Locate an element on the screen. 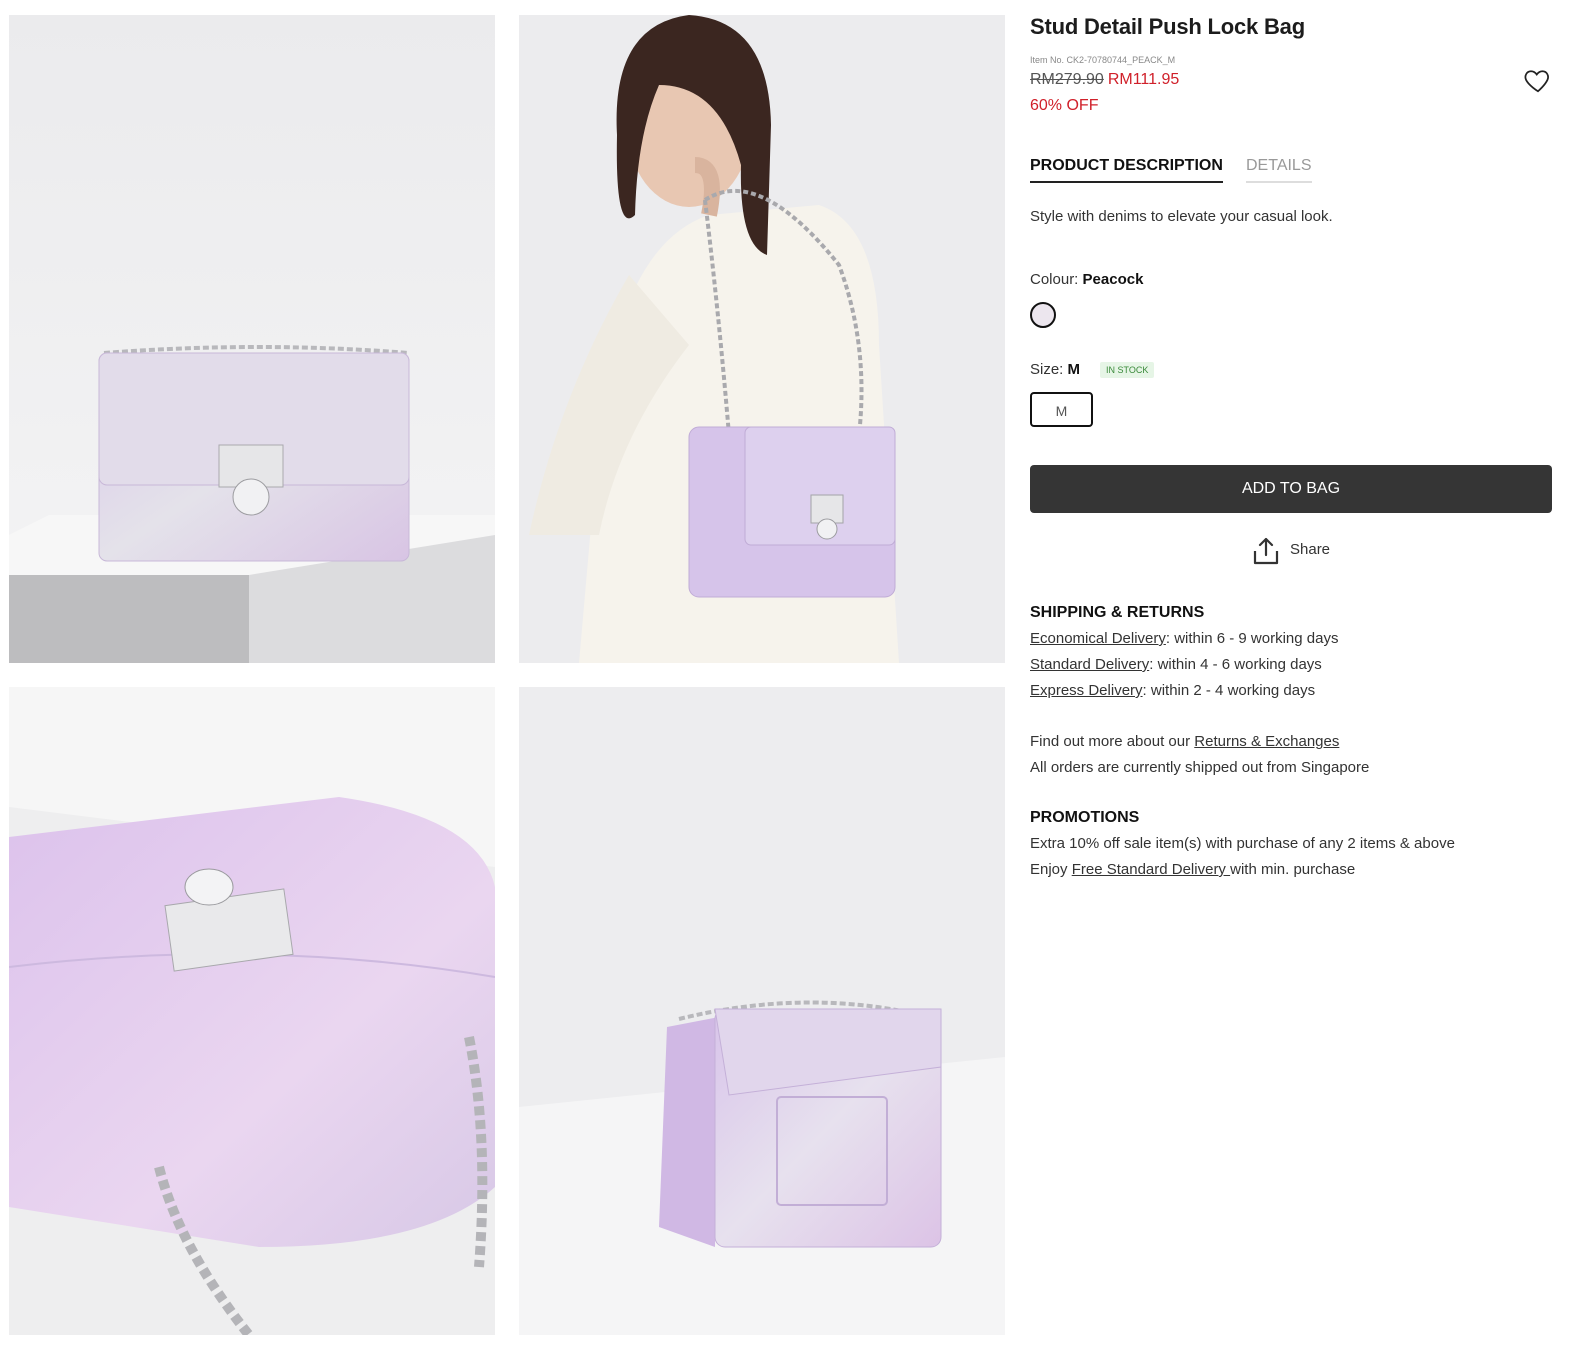 This screenshot has height=1364, width=1588. free-standard-delivery-link: Free Standard Delivery is located at coordinates (1151, 869).